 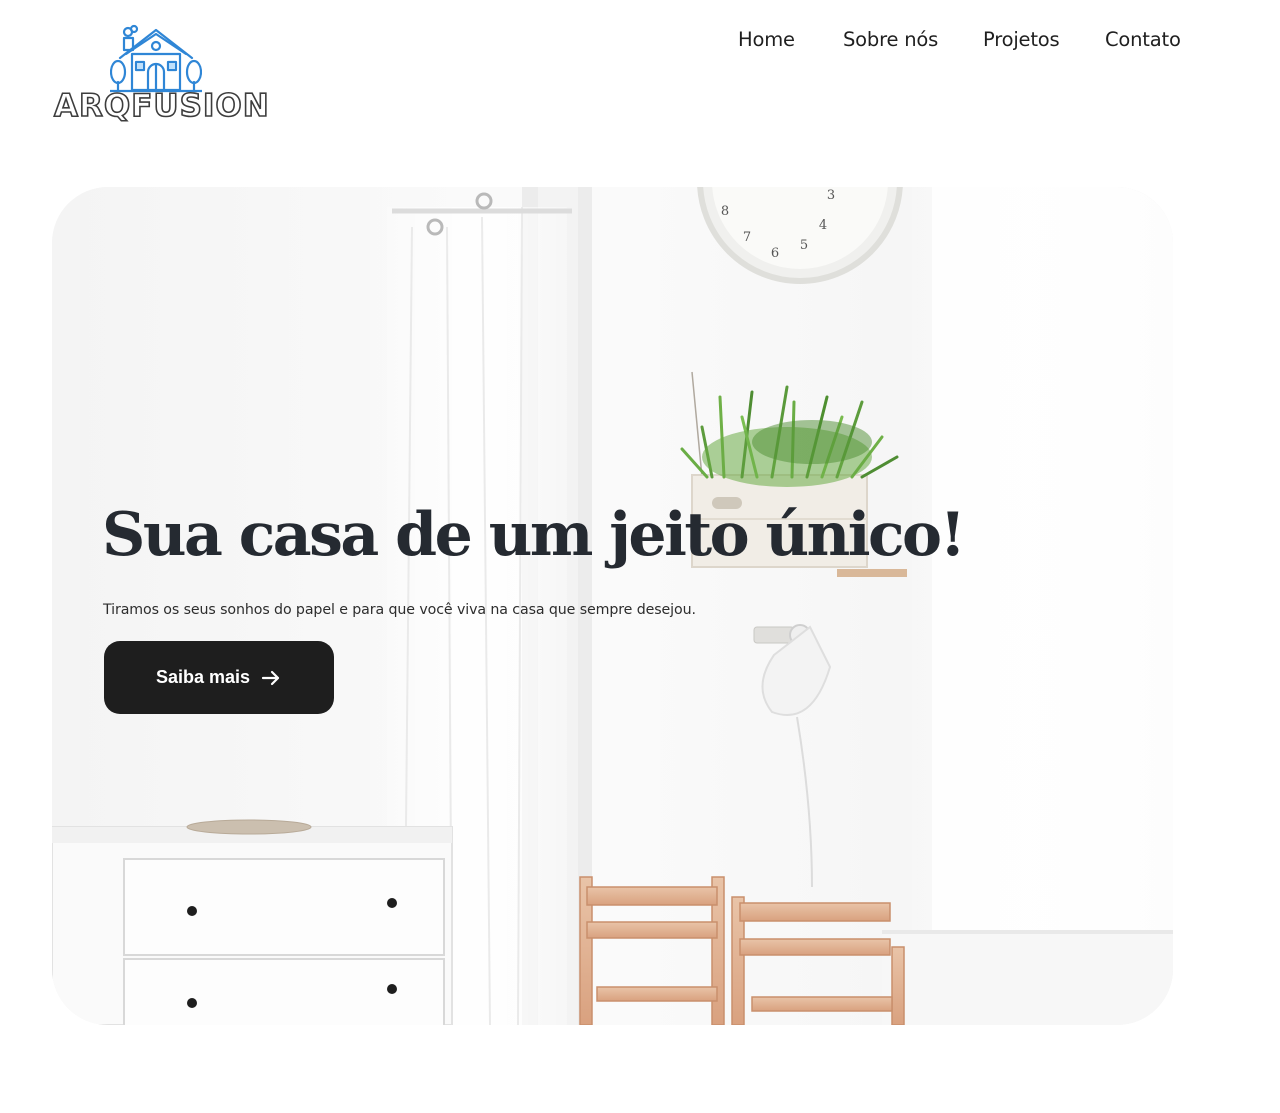 What do you see at coordinates (831, 195) in the screenshot?
I see `clock-numeral: 3` at bounding box center [831, 195].